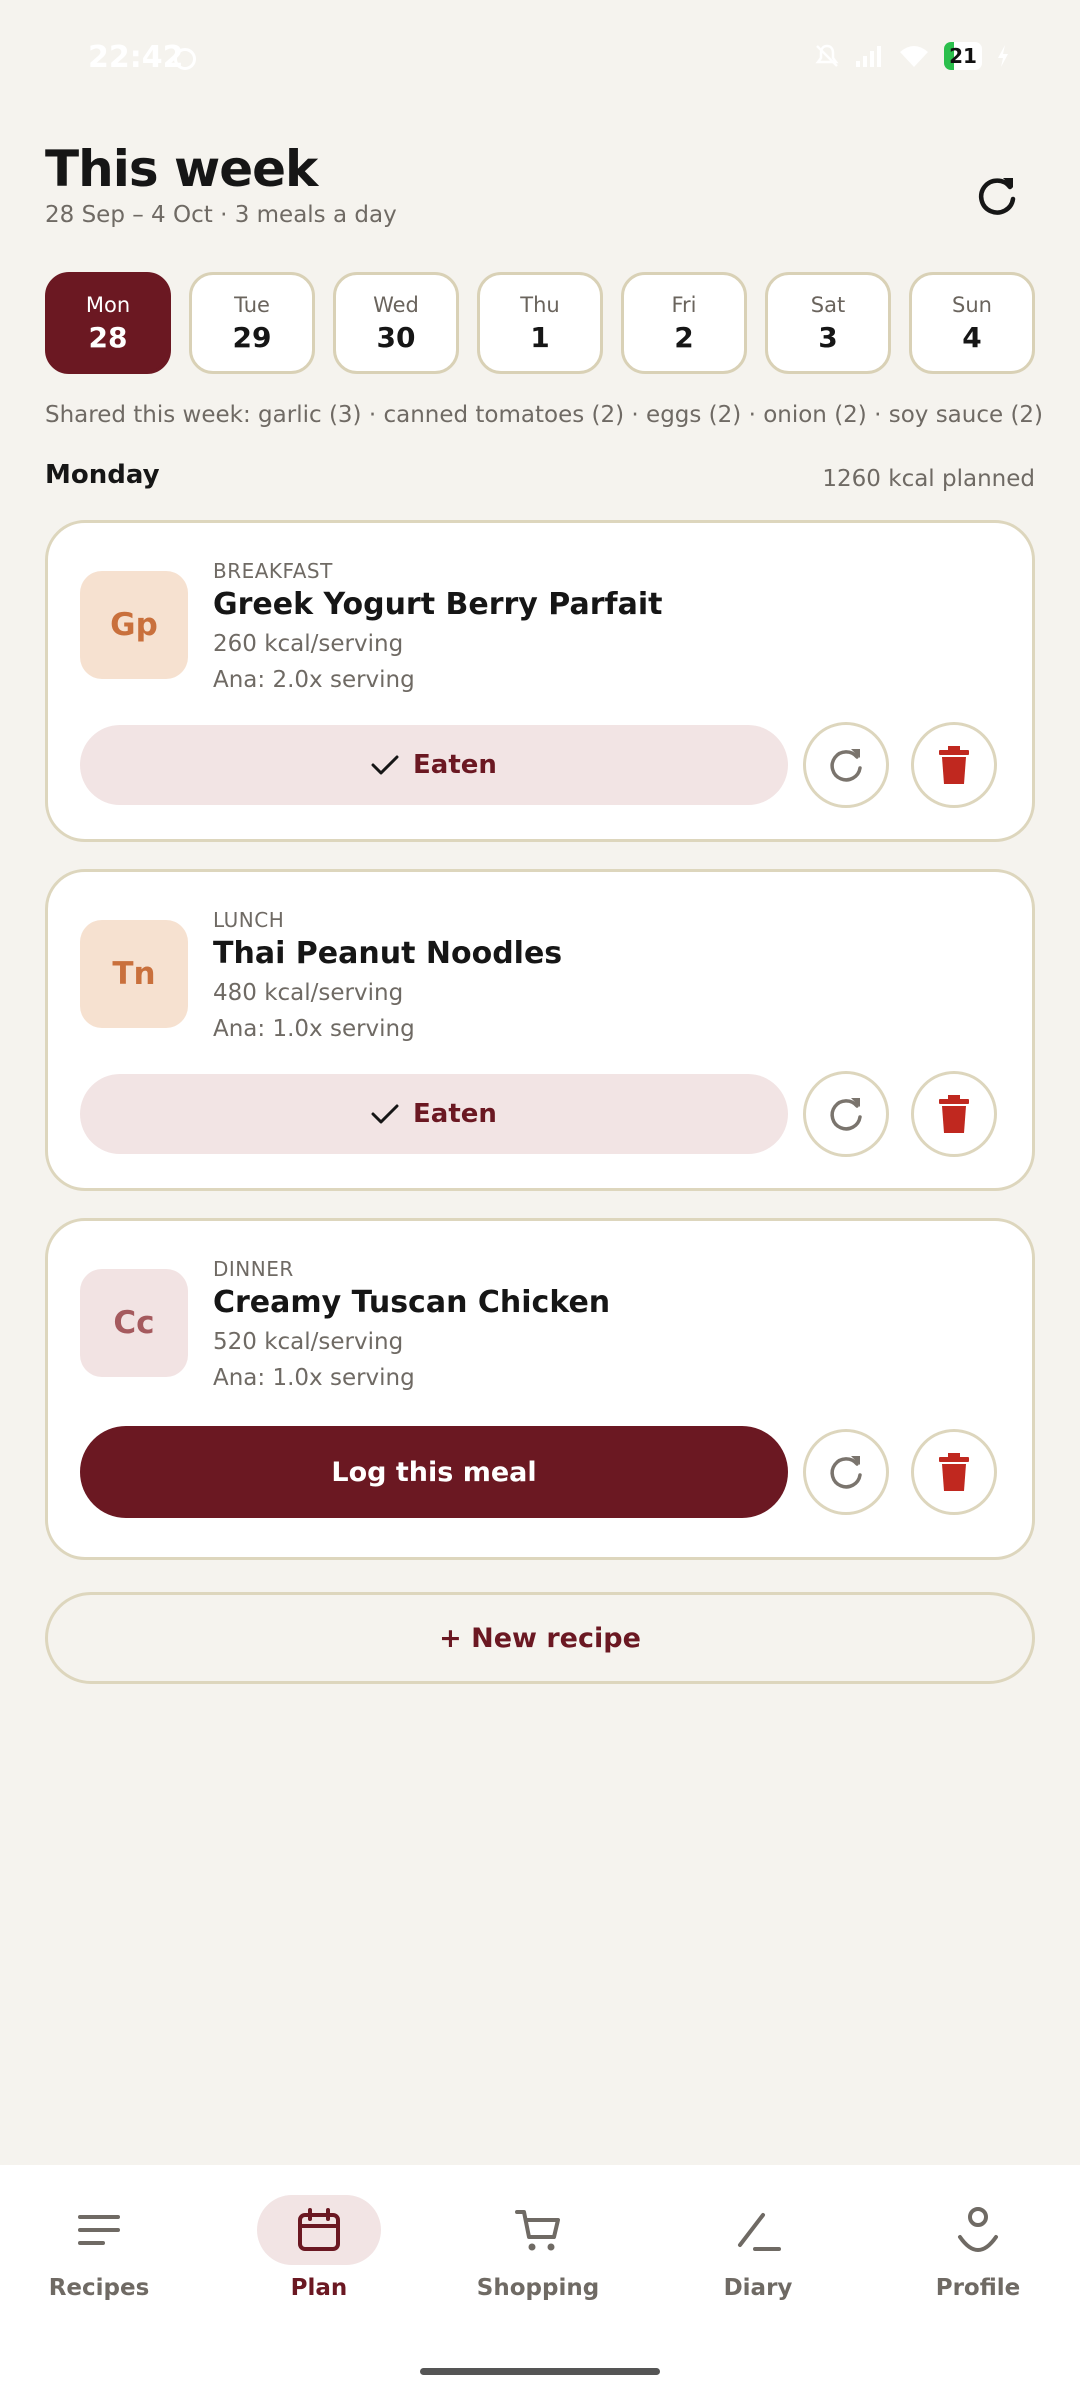 Image resolution: width=1080 pixels, height=2400 pixels. I want to click on planned-kcal: 1260 kcal planned, so click(928, 479).